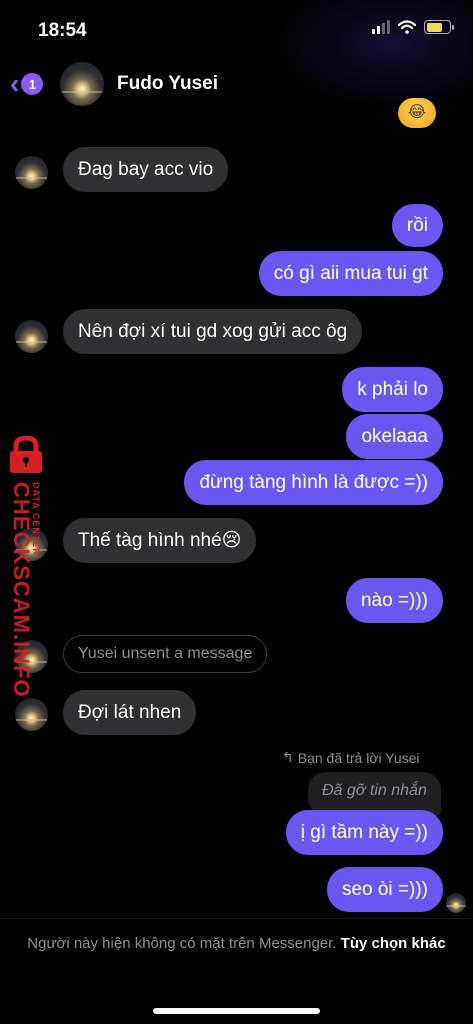 Image resolution: width=473 pixels, height=1024 pixels. What do you see at coordinates (15, 83) in the screenshot?
I see `chevron-left-icon: ‹` at bounding box center [15, 83].